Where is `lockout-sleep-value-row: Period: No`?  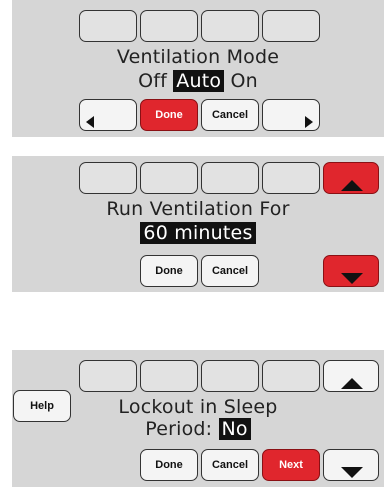 lockout-sleep-value-row: Period: No is located at coordinates (198, 429).